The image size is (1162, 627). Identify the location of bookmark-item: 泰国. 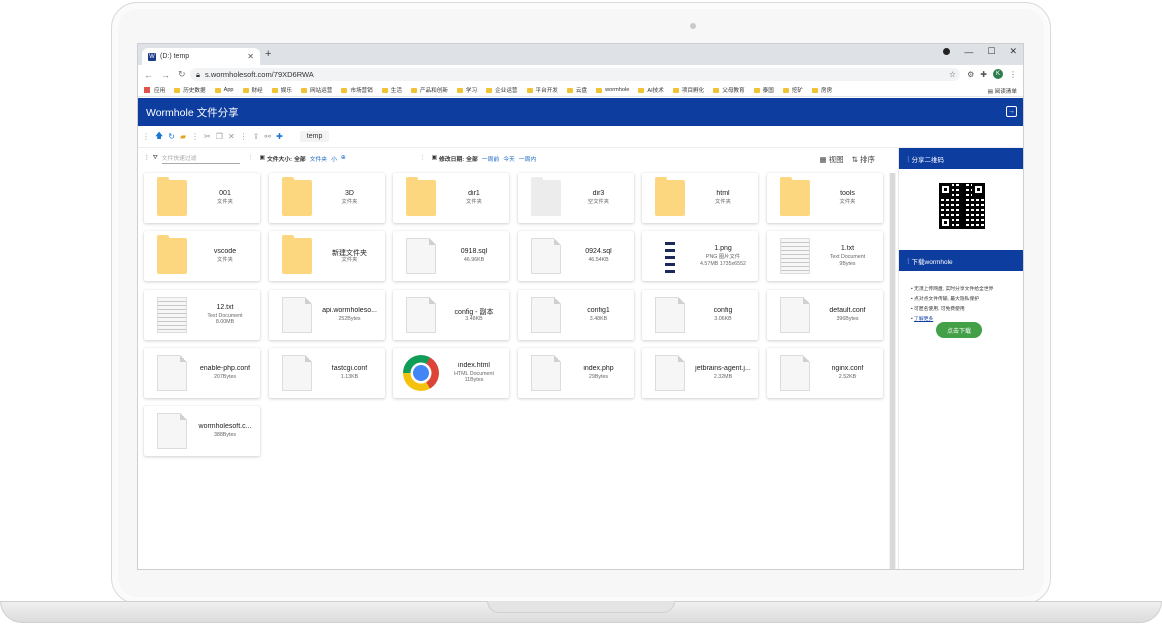
(763, 90).